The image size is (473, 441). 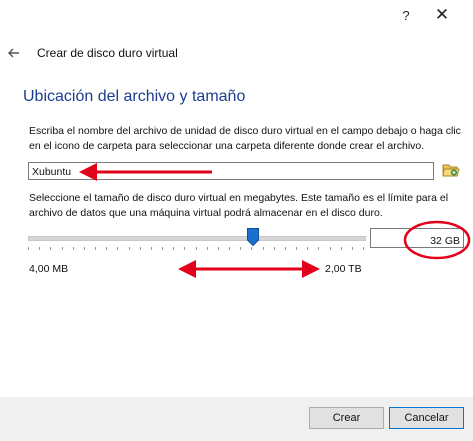 I want to click on file-name-input: Xubuntu, so click(x=231, y=171).